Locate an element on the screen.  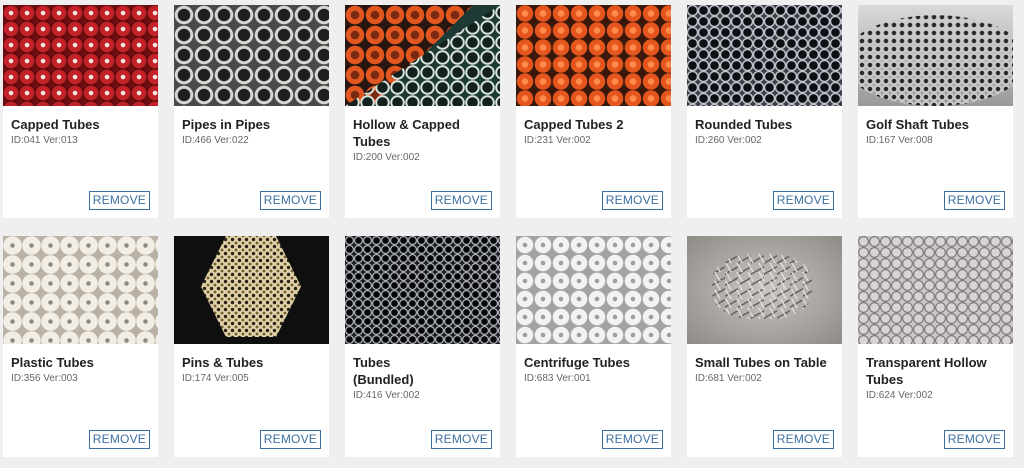
item-meta: ID:683 Ver:001 is located at coordinates (557, 378).